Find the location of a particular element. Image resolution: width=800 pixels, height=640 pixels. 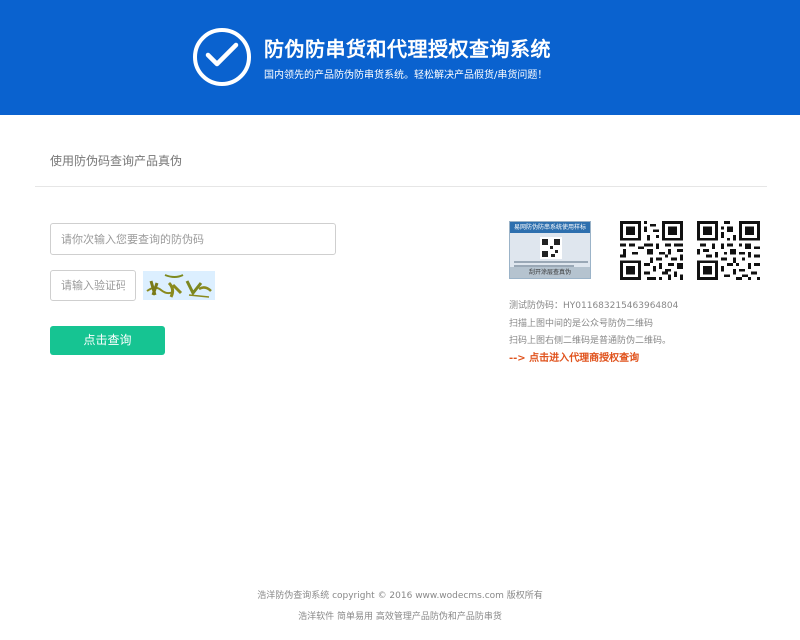

query-button: 点击查询 is located at coordinates (107, 340).